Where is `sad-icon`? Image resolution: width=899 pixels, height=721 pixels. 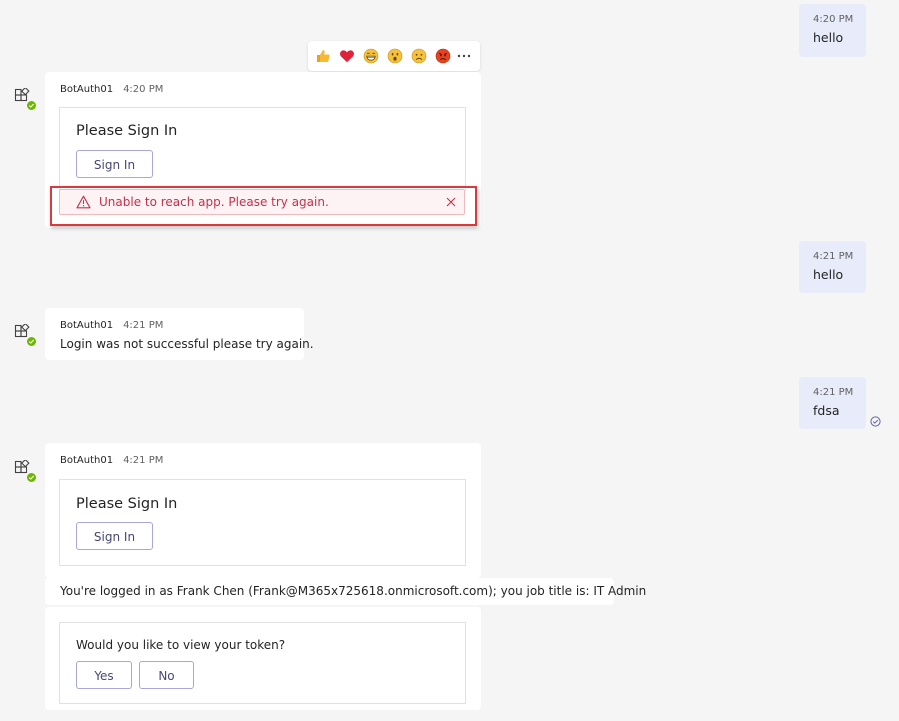 sad-icon is located at coordinates (419, 56).